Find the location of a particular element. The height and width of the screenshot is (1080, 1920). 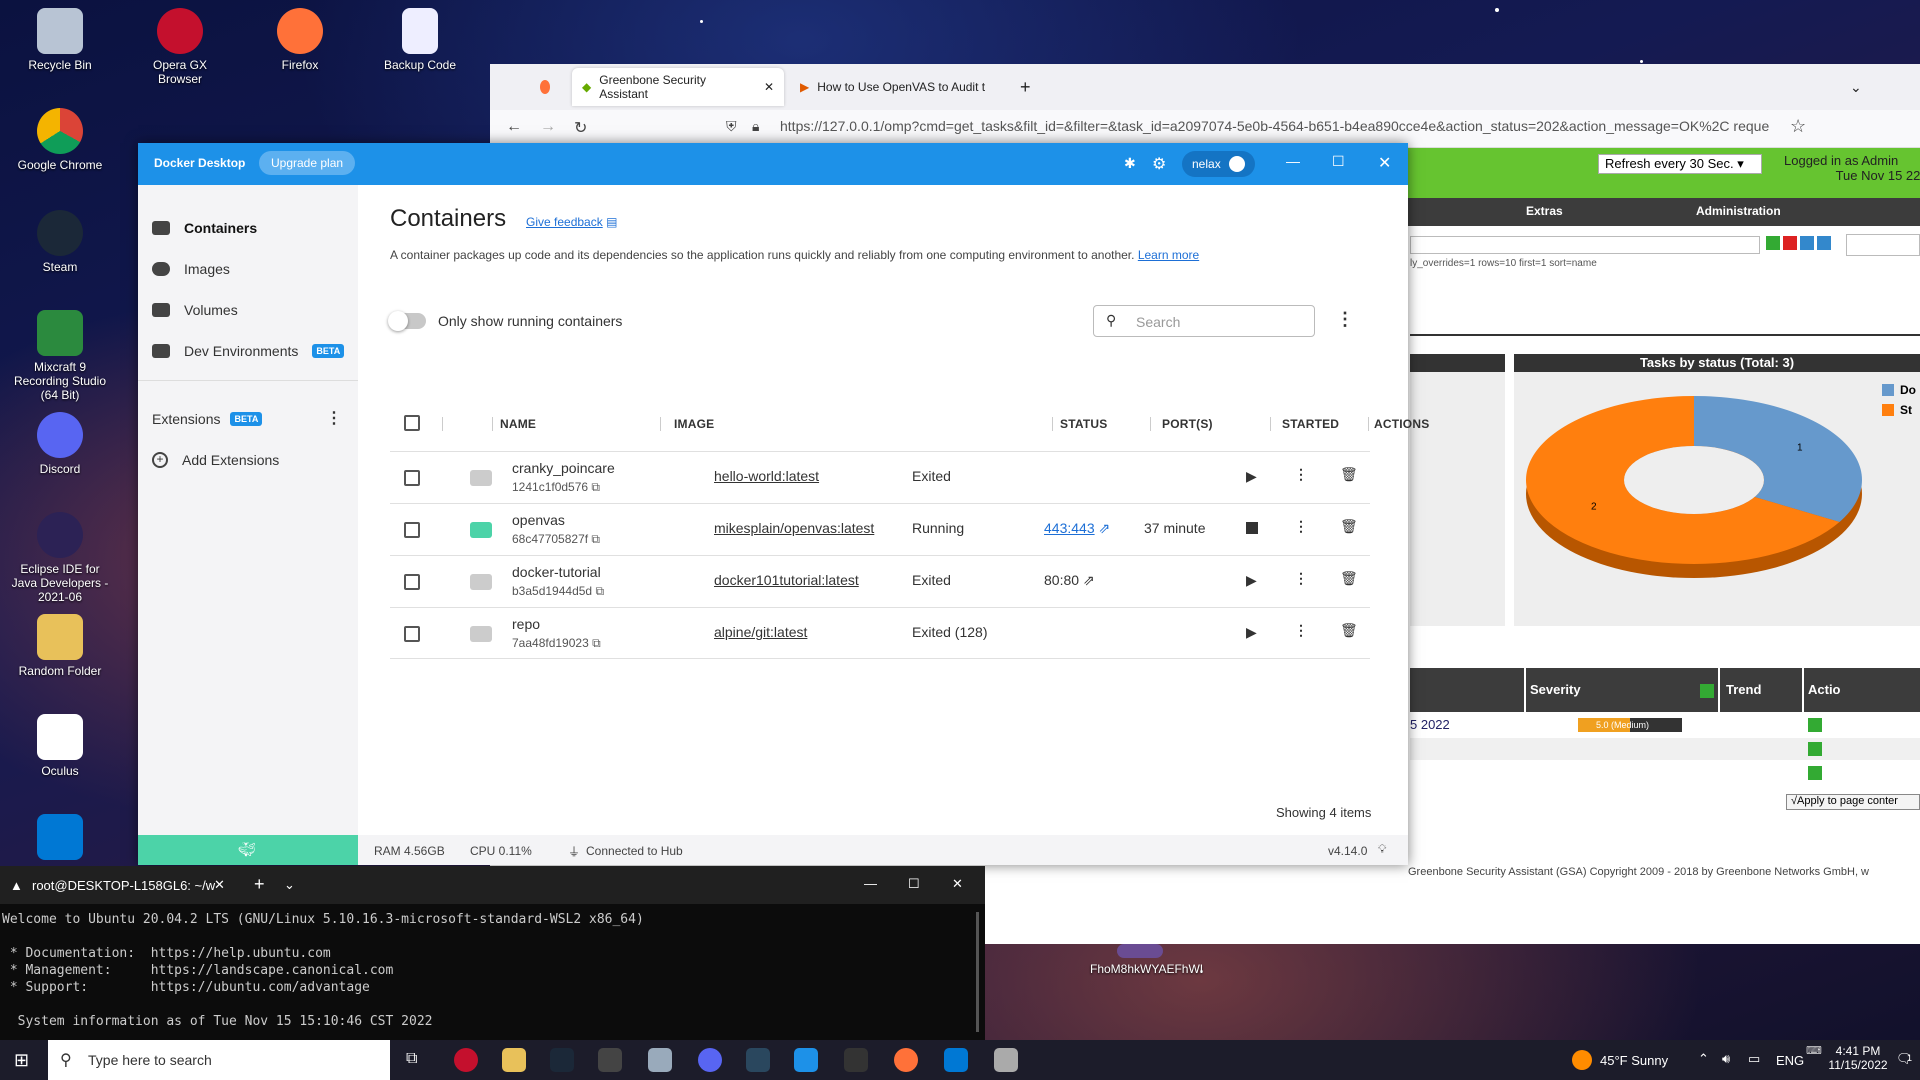

terminal-tab-title: root@DESKTOP-L158GL6: ~/w is located at coordinates (123, 885).